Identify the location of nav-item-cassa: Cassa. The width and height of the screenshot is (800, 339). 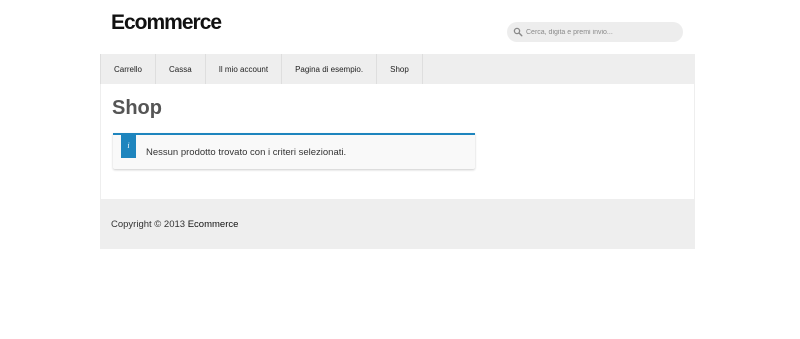
(181, 69).